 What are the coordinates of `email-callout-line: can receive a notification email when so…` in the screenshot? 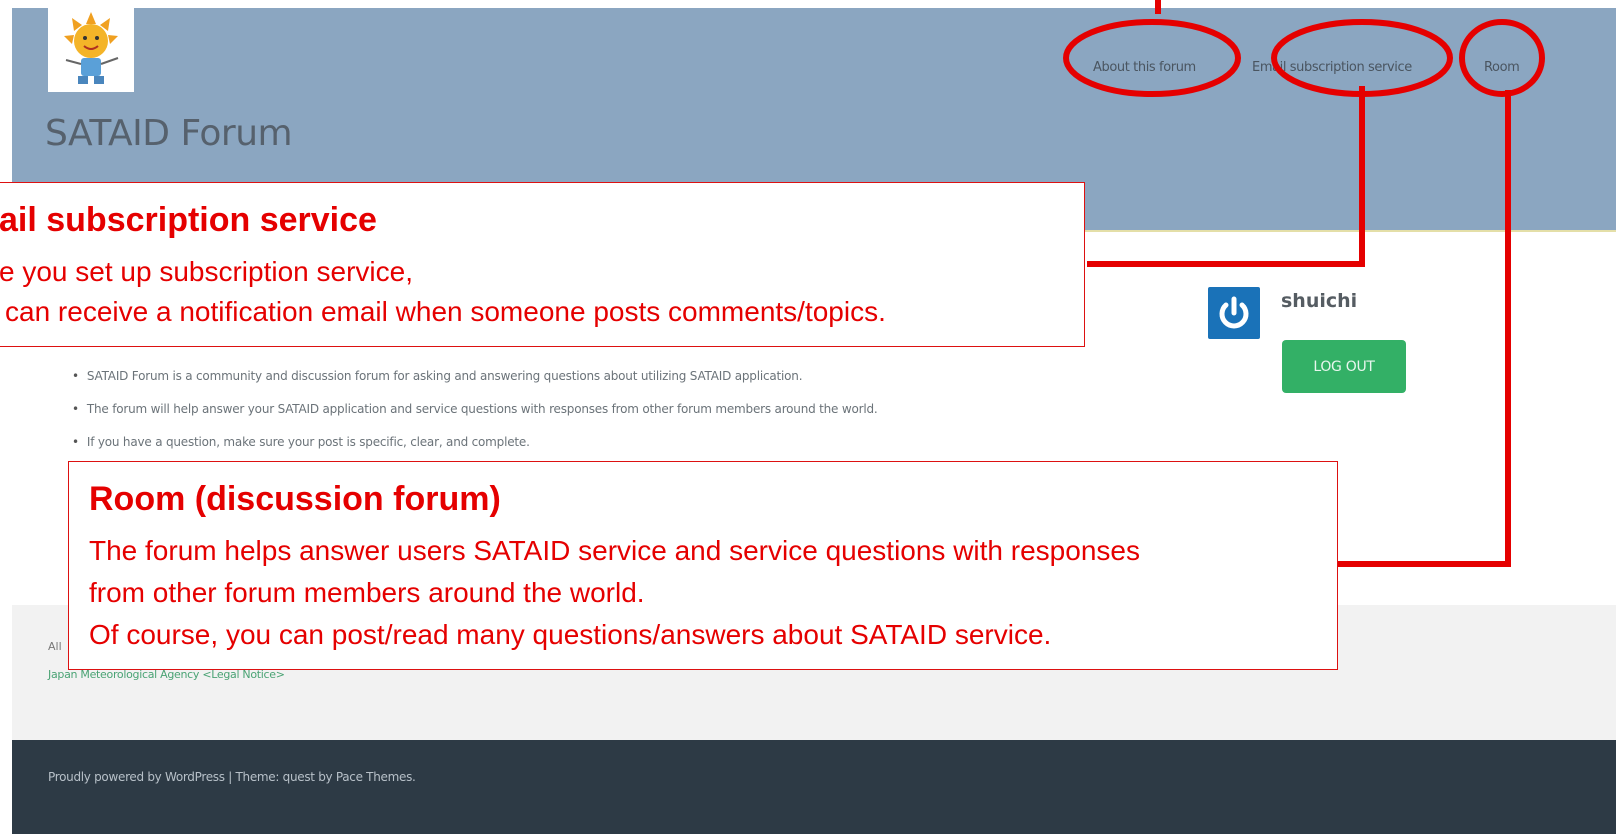 It's located at (445, 311).